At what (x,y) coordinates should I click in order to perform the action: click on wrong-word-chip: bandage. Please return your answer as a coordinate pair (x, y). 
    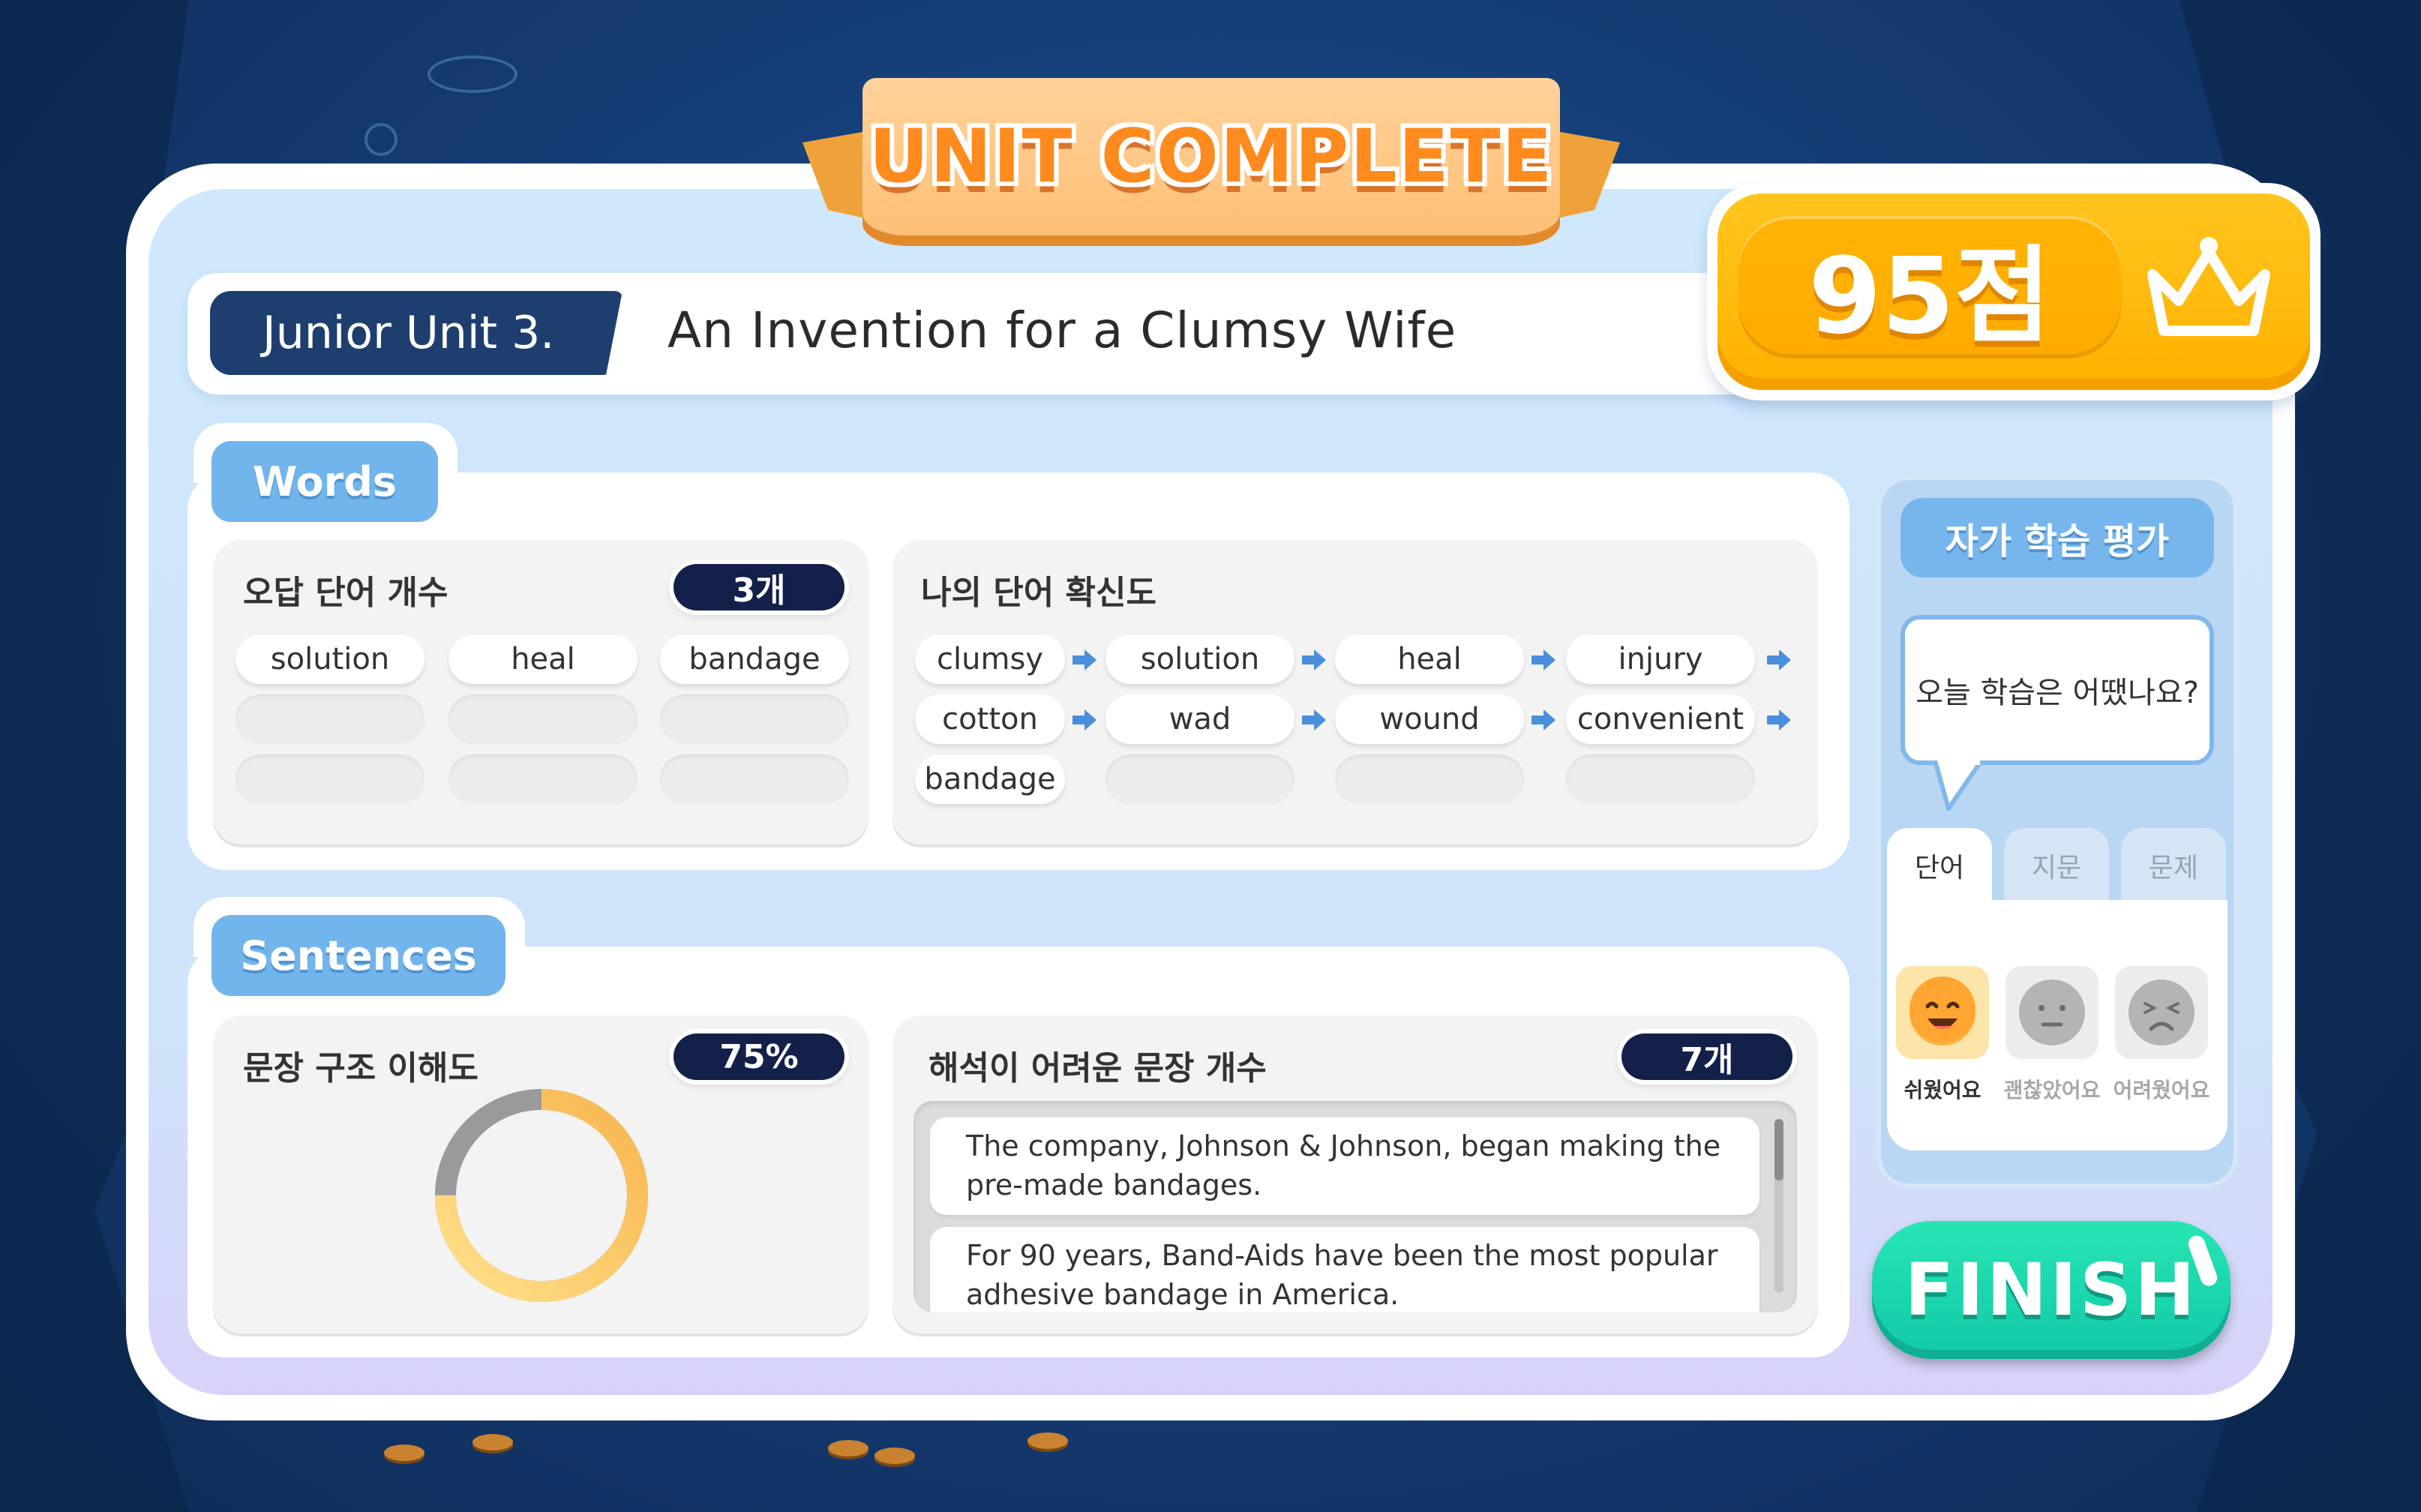
    Looking at the image, I should click on (754, 659).